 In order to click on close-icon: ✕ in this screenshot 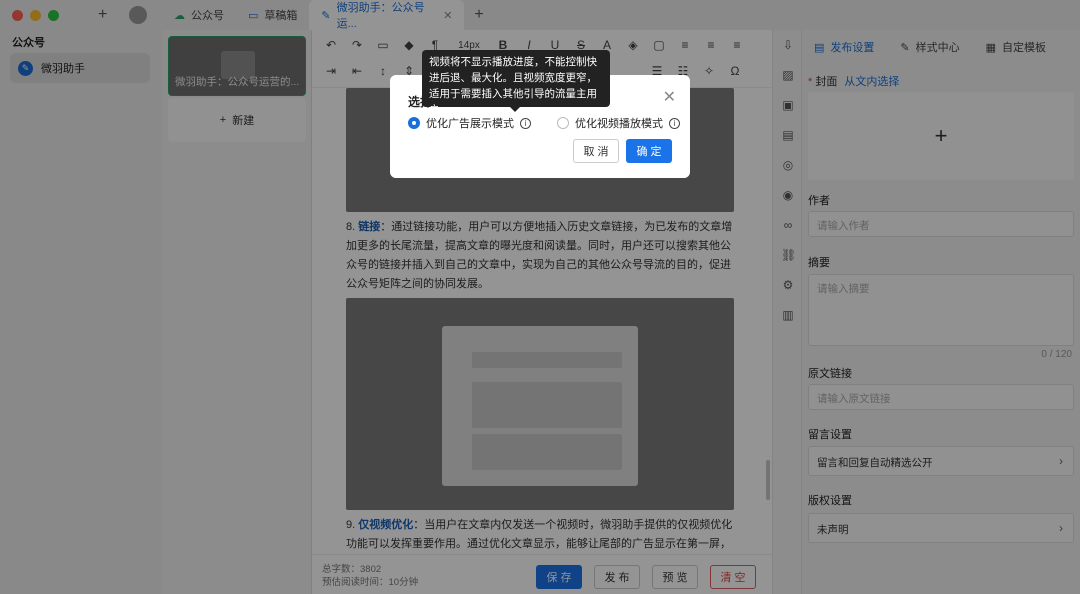, I will do `click(669, 97)`.